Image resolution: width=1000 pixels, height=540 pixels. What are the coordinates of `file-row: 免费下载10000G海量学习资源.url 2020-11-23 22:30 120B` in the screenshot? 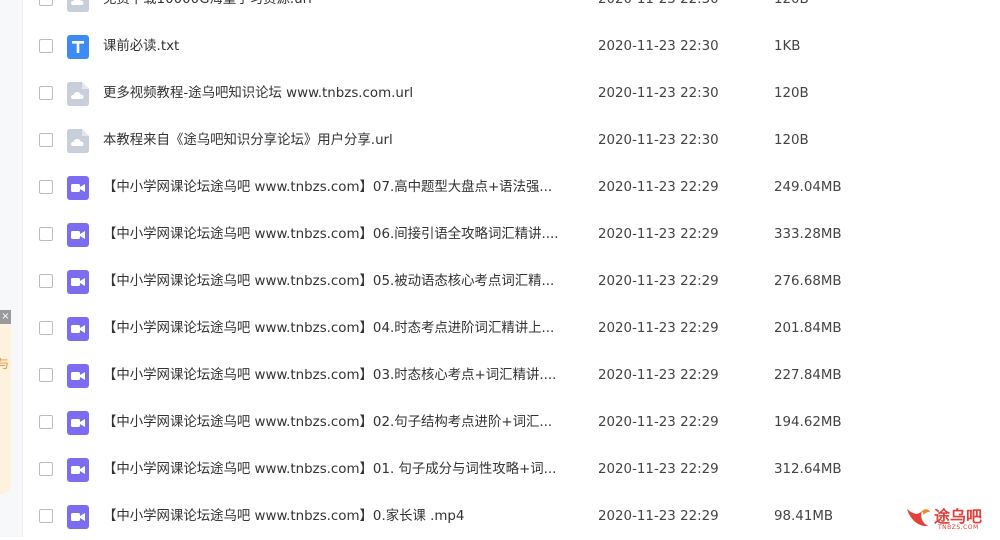 It's located at (511, 11).